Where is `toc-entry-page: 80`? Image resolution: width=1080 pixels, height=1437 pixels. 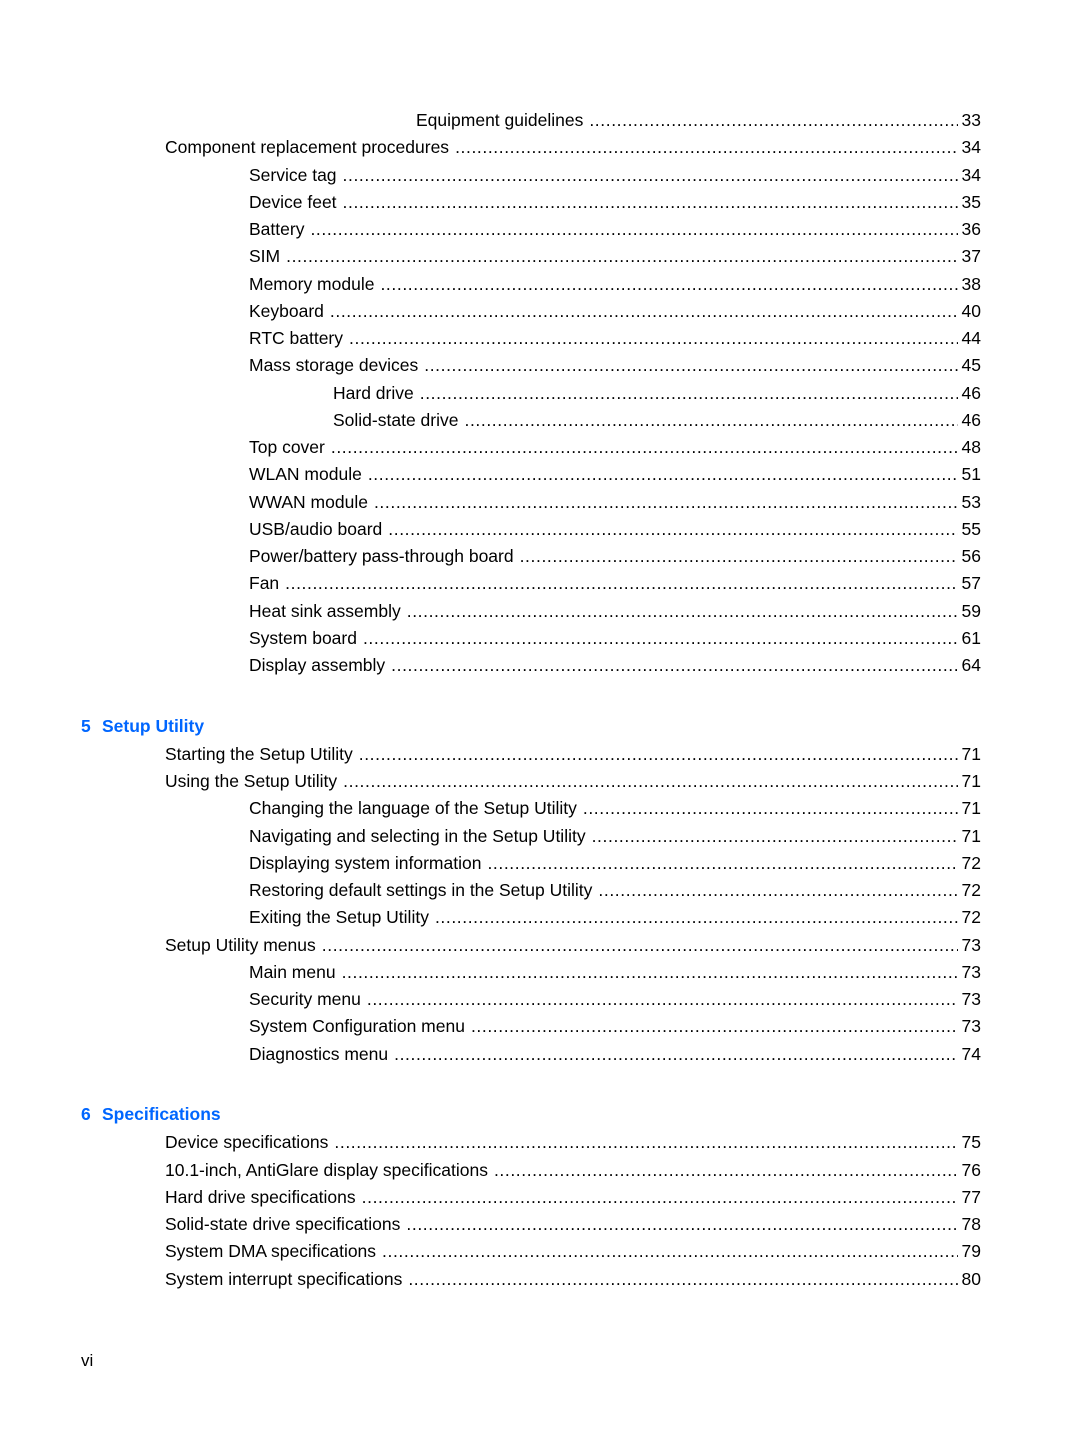 toc-entry-page: 80 is located at coordinates (971, 1278).